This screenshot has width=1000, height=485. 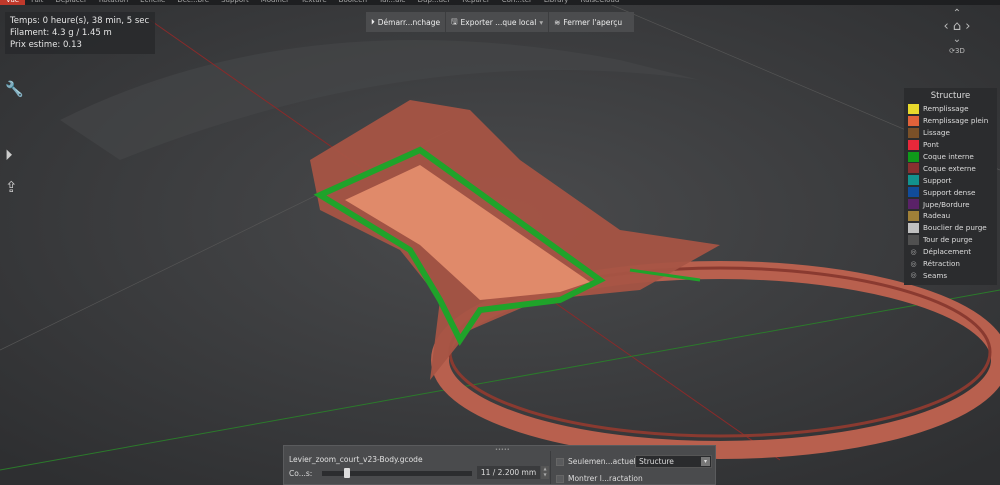 I want to click on play-icon: ⏵, so click(x=373, y=21).